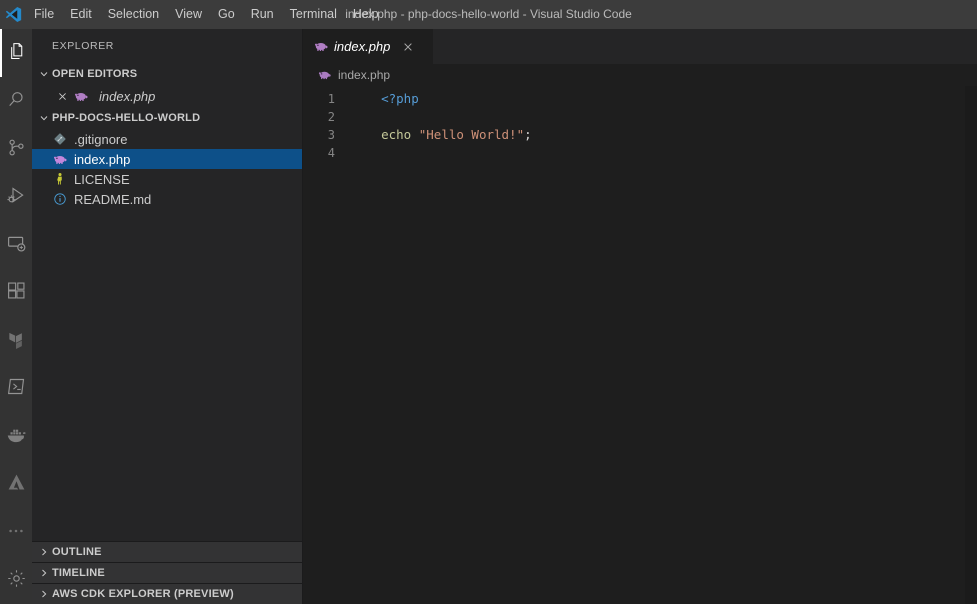  I want to click on tab-index-php: index.php, so click(368, 46).